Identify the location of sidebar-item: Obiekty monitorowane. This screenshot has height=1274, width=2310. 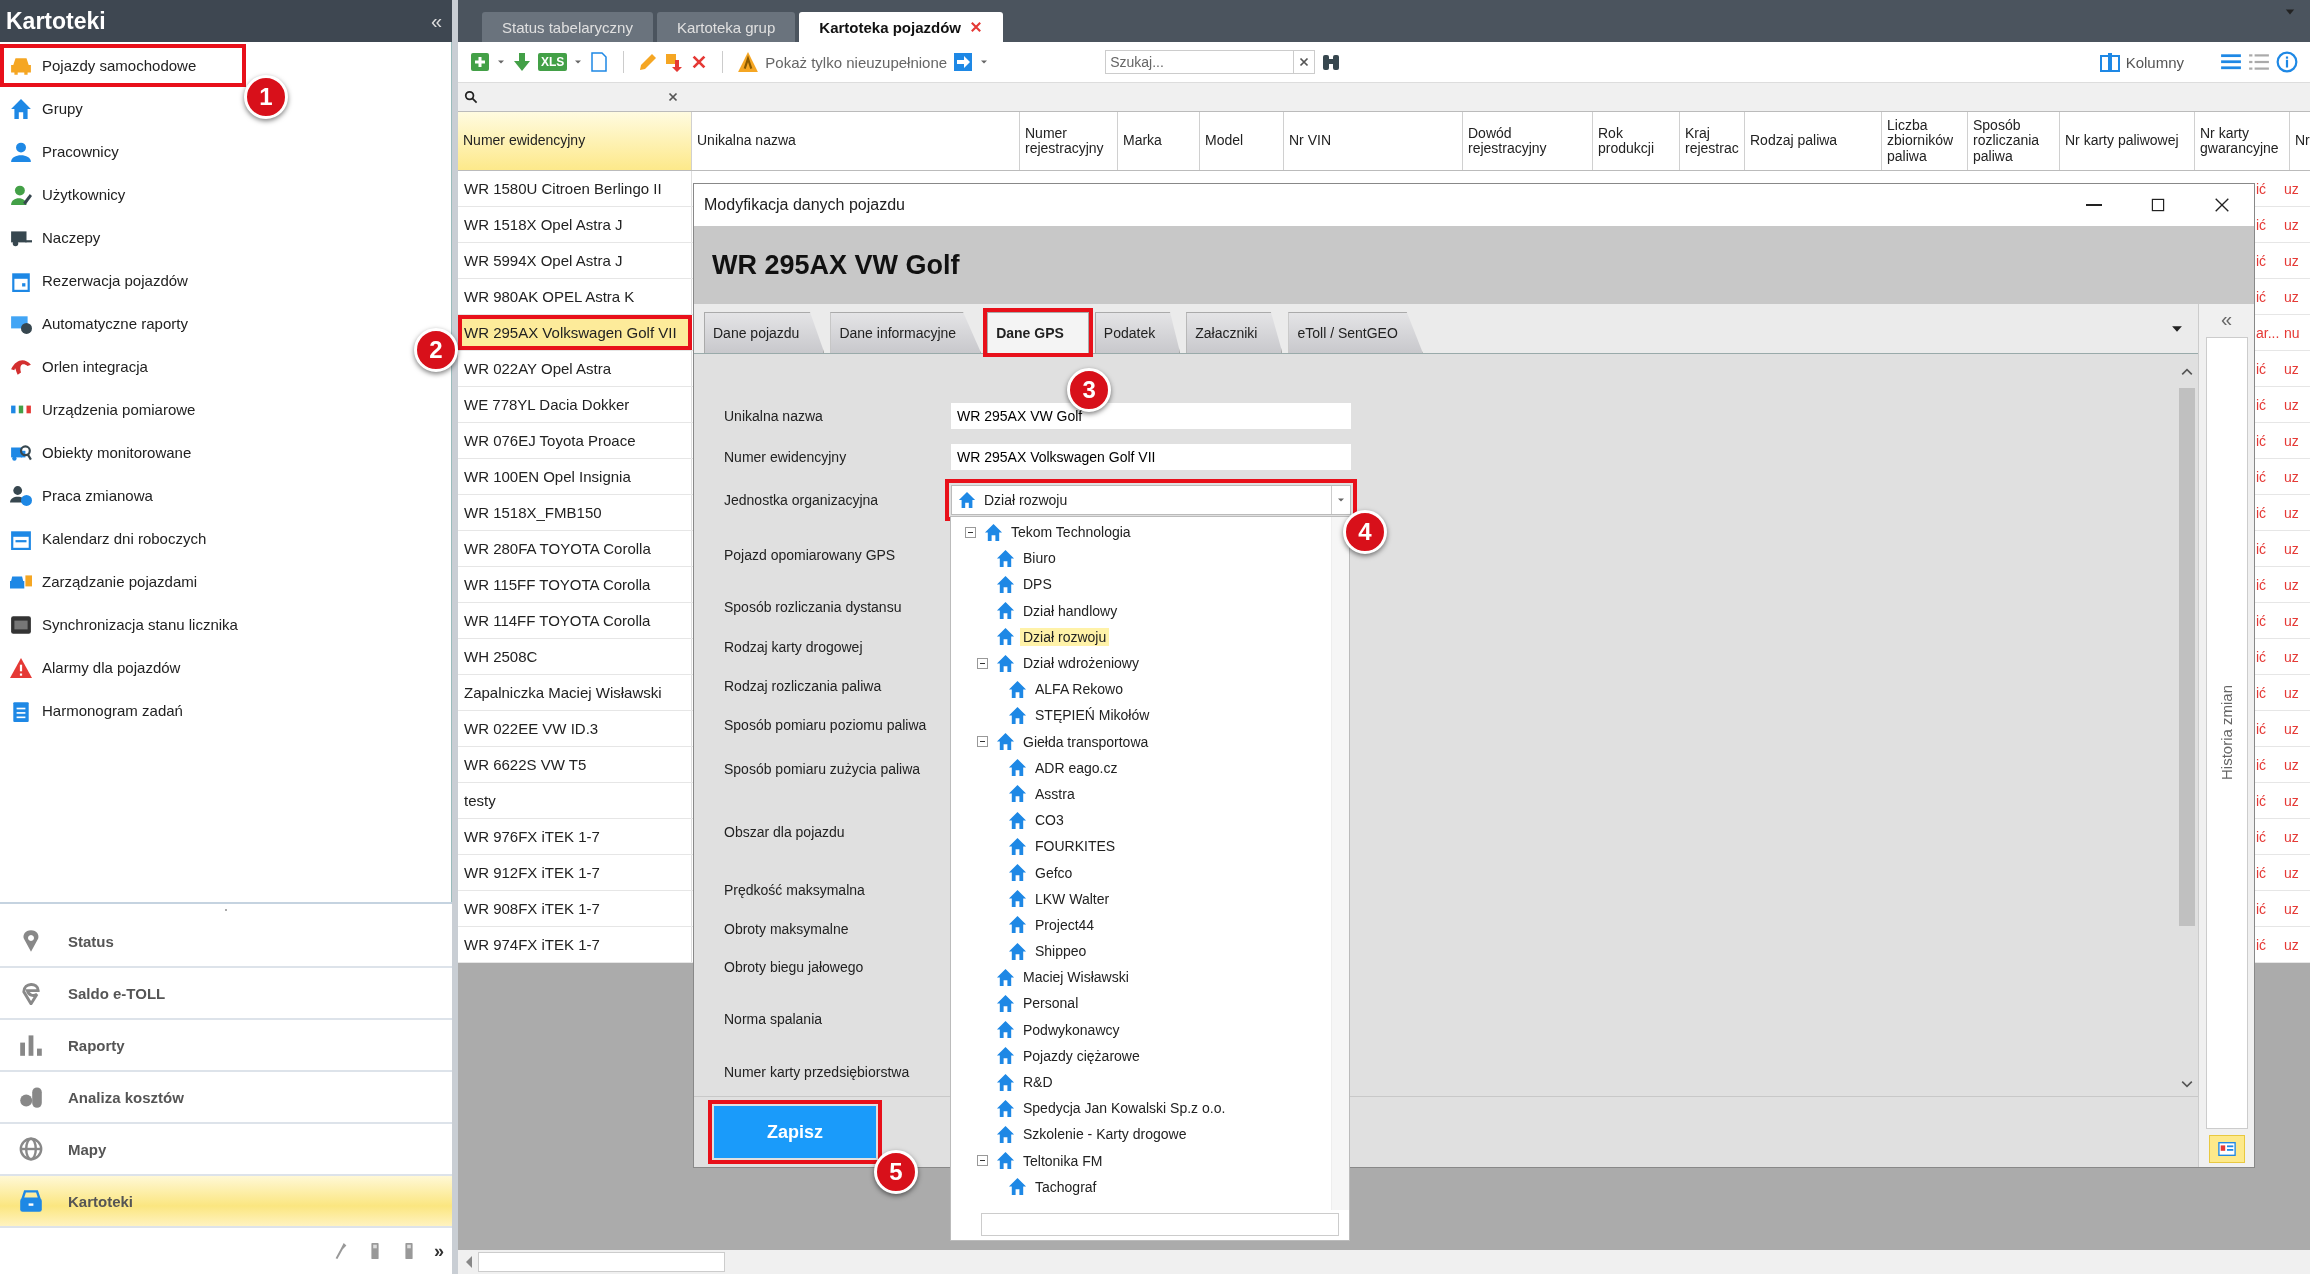
(121, 452).